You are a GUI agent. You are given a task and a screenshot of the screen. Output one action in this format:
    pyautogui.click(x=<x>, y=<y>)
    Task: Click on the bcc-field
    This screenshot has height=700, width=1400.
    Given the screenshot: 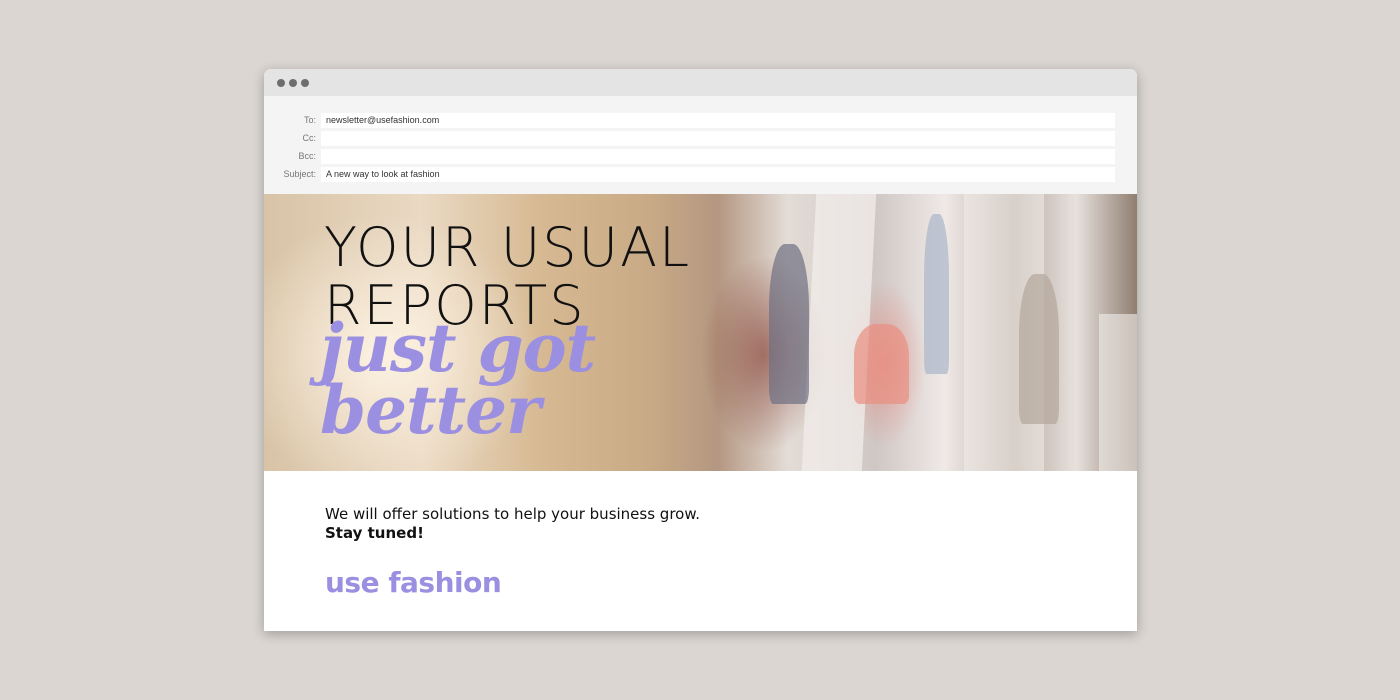 What is the action you would take?
    pyautogui.click(x=718, y=156)
    